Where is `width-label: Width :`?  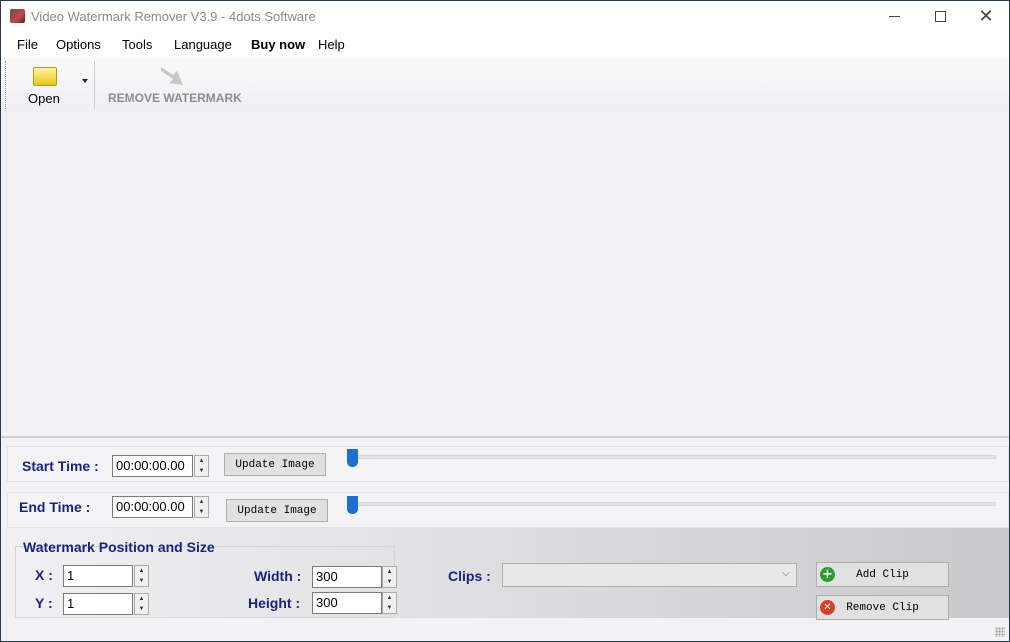 width-label: Width : is located at coordinates (278, 576).